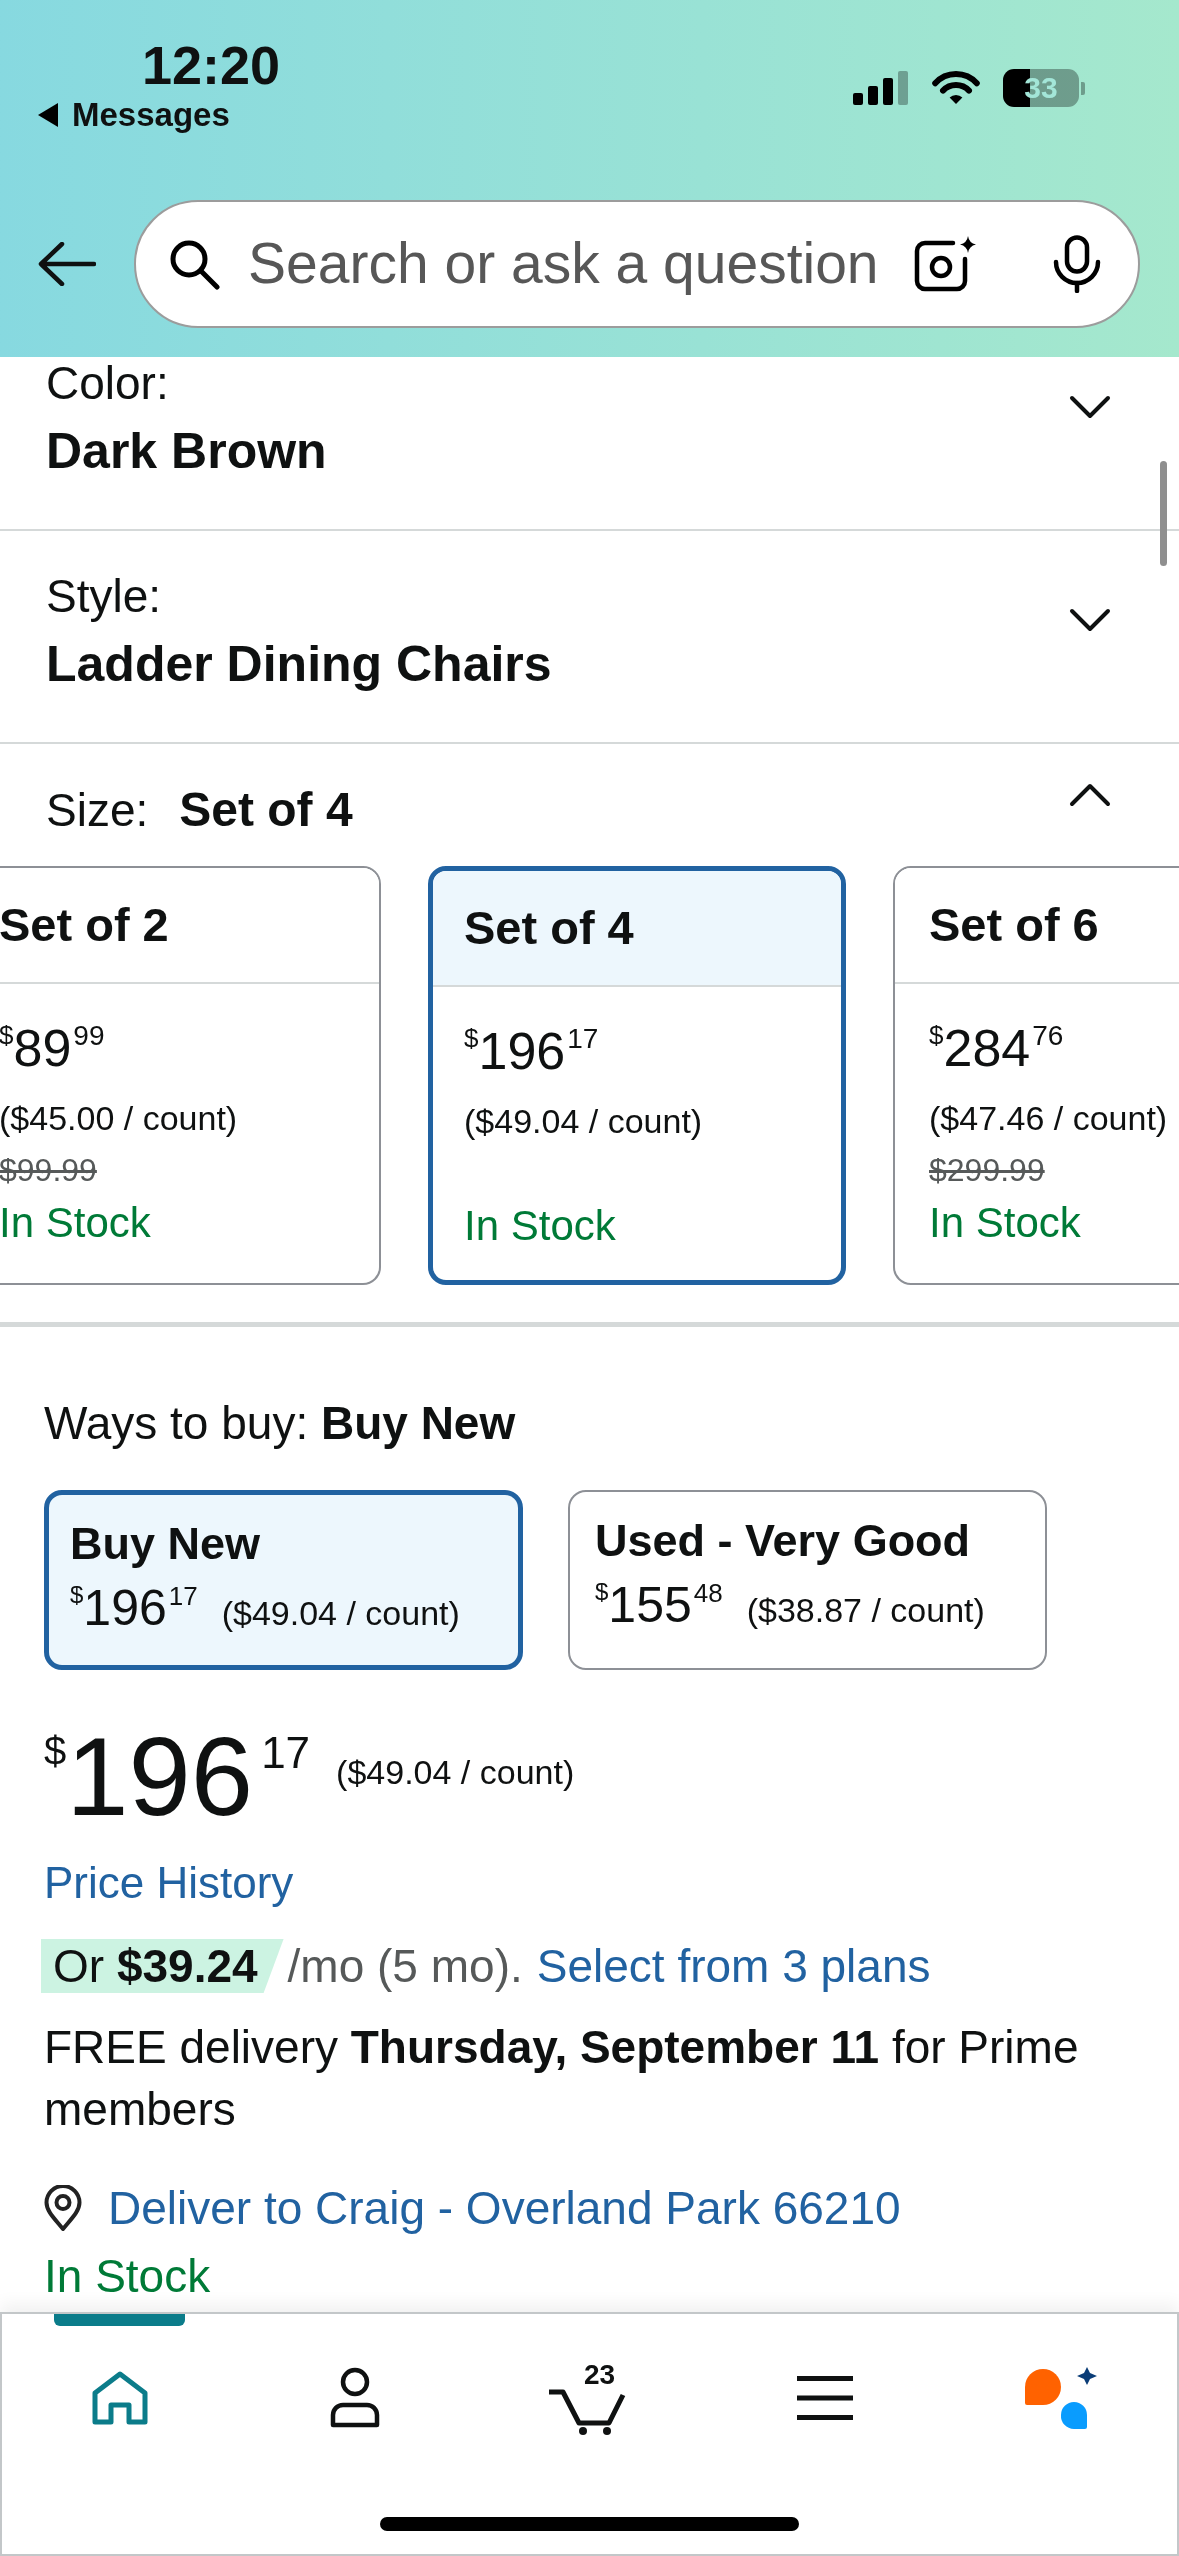  What do you see at coordinates (211, 65) in the screenshot?
I see `status-time: 12:20` at bounding box center [211, 65].